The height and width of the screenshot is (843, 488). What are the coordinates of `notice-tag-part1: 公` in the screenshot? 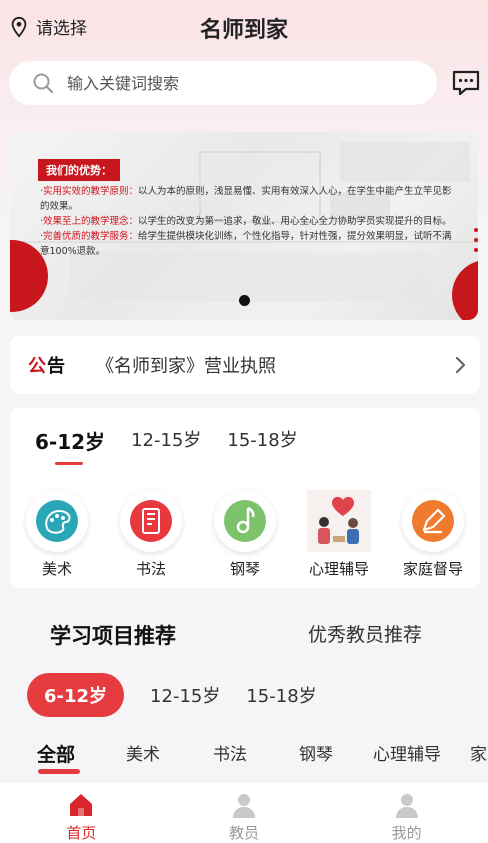 It's located at (37, 366).